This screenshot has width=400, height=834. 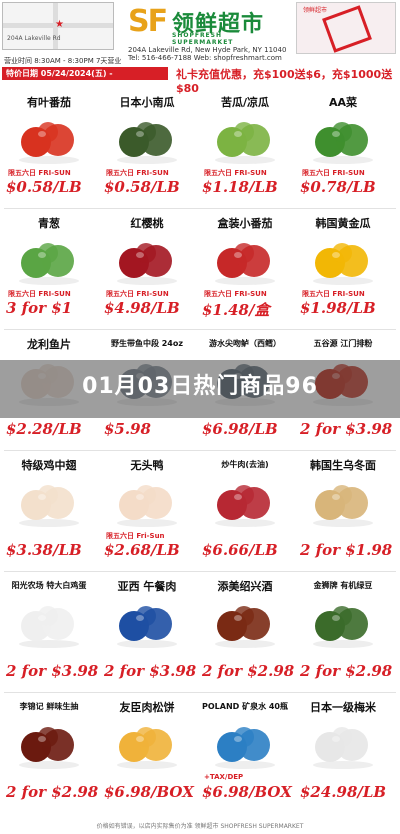 What do you see at coordinates (142, 187) in the screenshot?
I see `product-price: $0.58/LB` at bounding box center [142, 187].